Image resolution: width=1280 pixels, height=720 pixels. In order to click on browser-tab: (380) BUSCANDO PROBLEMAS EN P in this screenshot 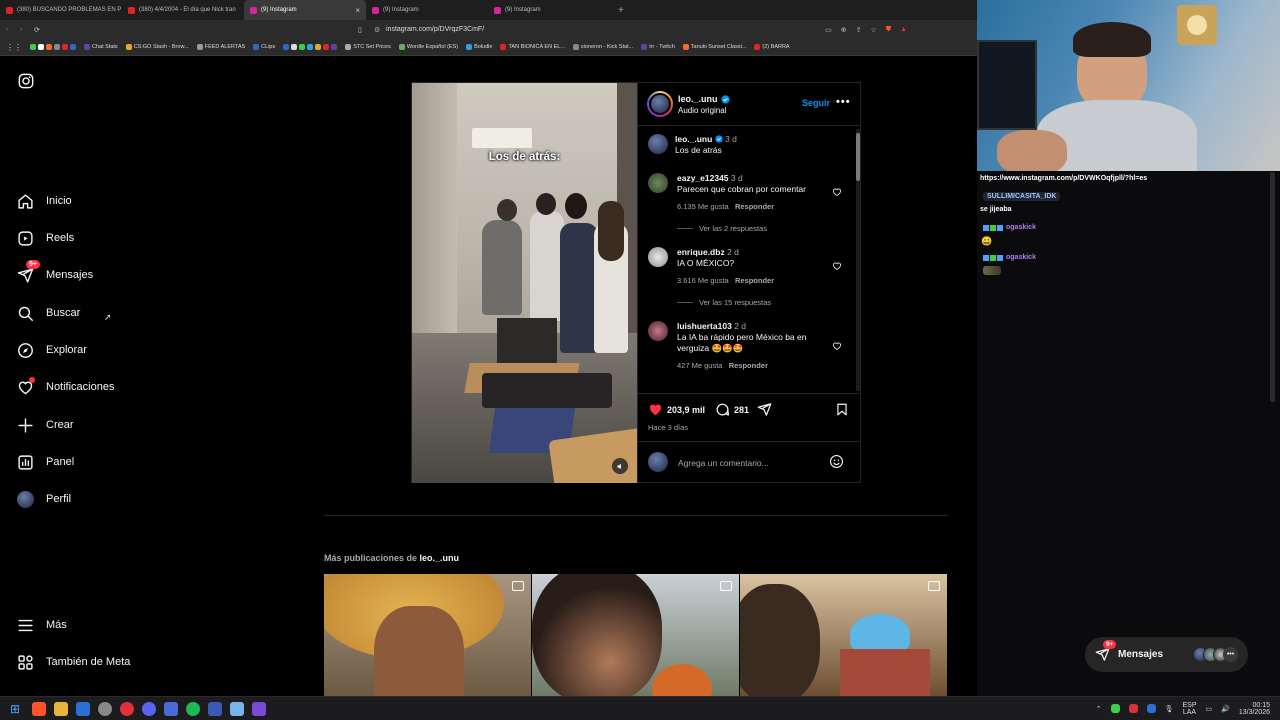, I will do `click(61, 10)`.